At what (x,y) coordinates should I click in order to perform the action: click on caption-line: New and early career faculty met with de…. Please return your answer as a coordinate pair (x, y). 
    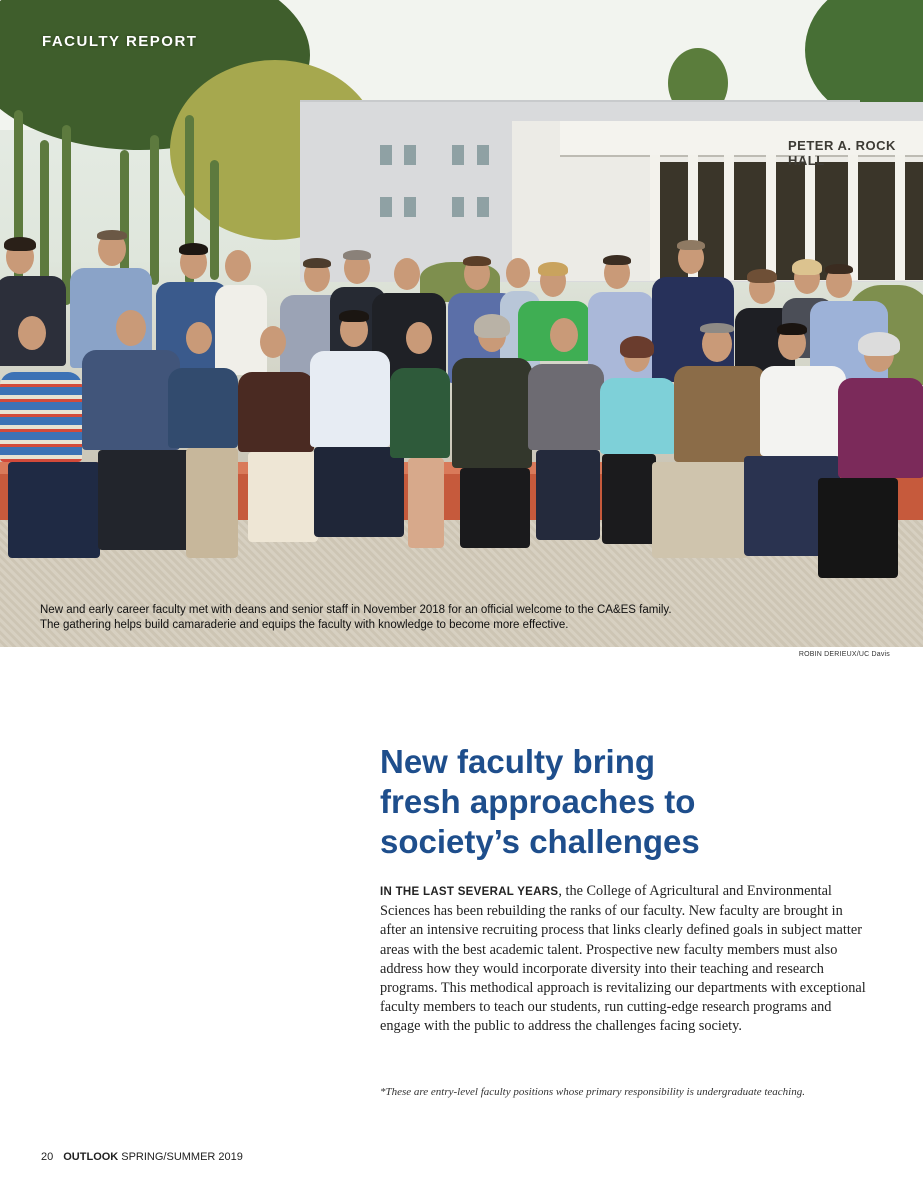
    Looking at the image, I should click on (356, 610).